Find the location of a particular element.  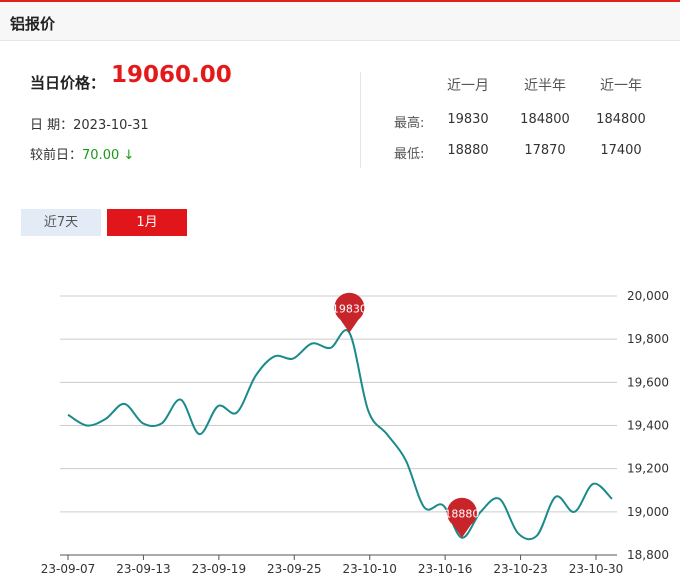

change-row: 较前日：70.00 ↓ is located at coordinates (82, 153).